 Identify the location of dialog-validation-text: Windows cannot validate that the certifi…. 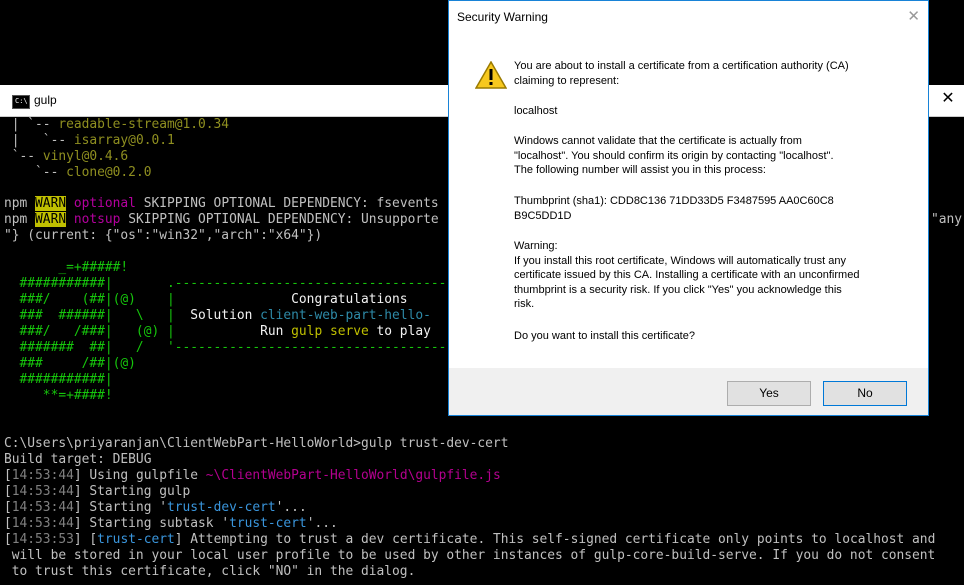
(674, 156).